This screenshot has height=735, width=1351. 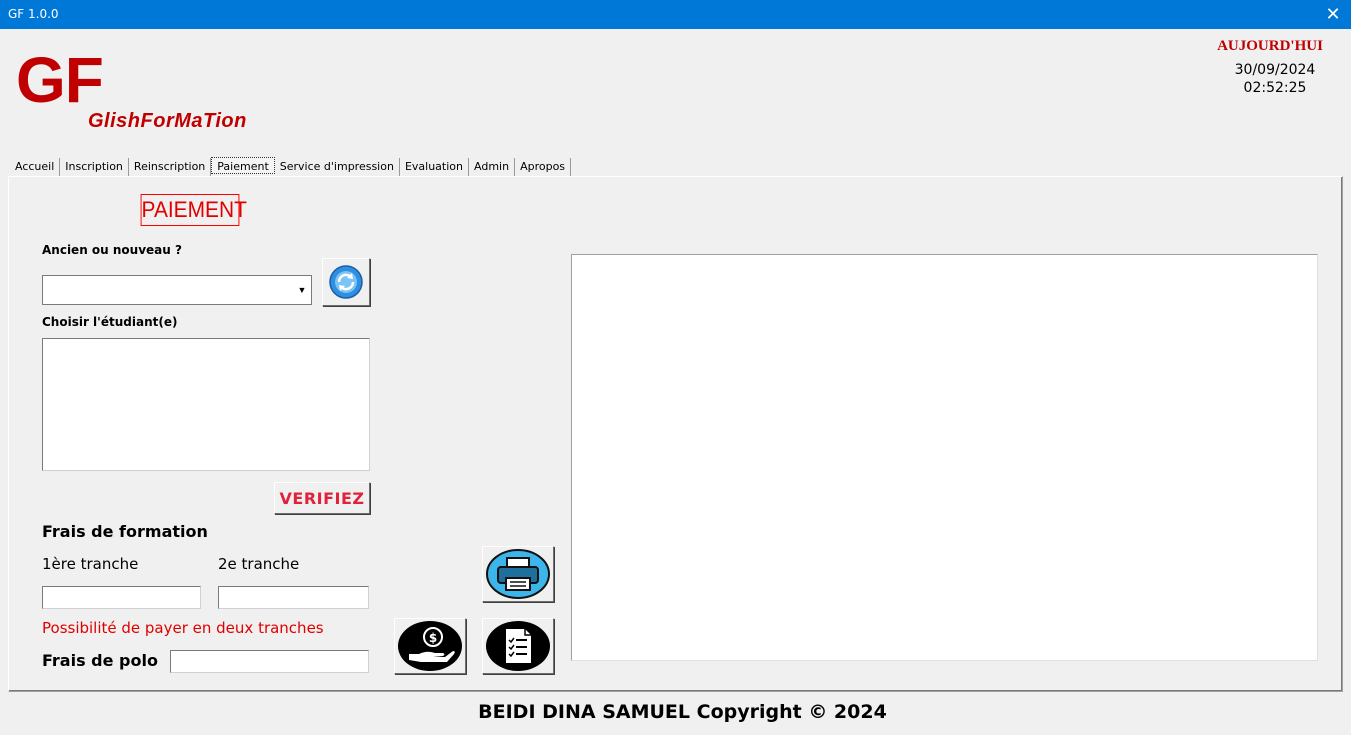 What do you see at coordinates (90, 564) in the screenshot?
I see `first-installment-label: 1ère tranche` at bounding box center [90, 564].